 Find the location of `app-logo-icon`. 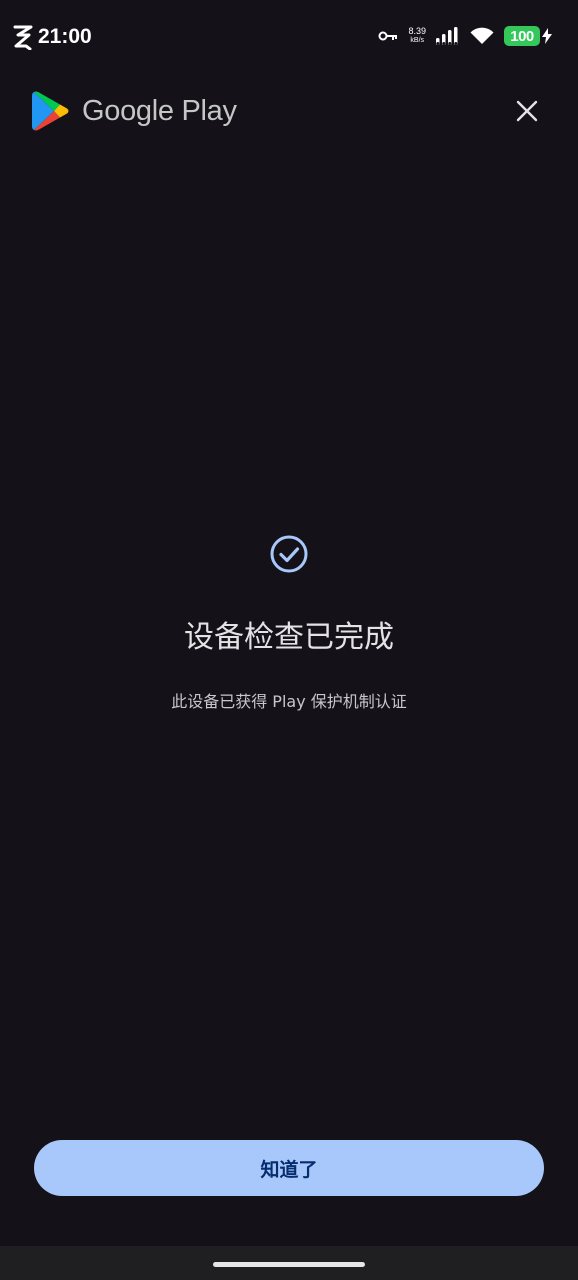

app-logo-icon is located at coordinates (23, 37).